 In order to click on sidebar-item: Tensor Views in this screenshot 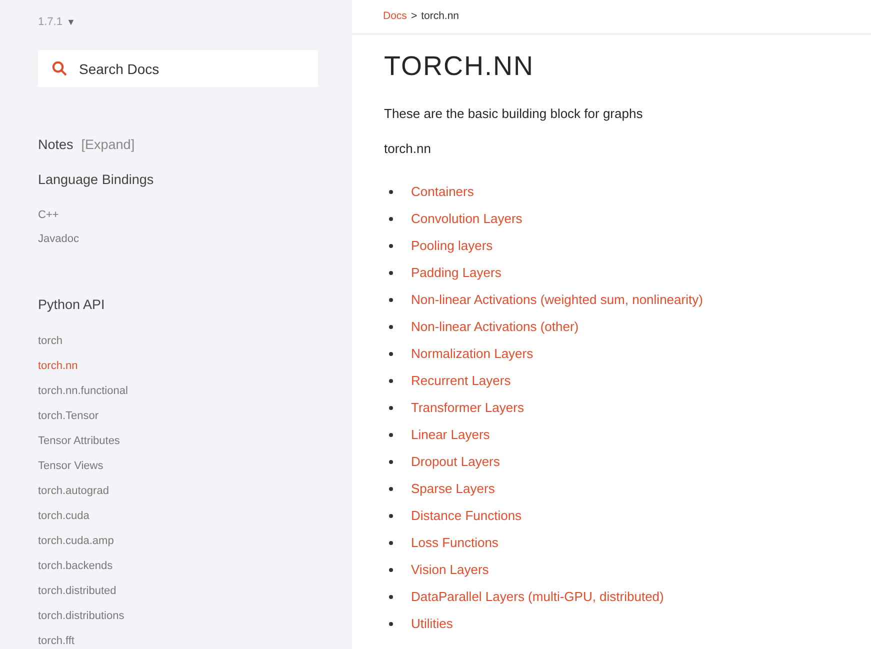, I will do `click(71, 466)`.